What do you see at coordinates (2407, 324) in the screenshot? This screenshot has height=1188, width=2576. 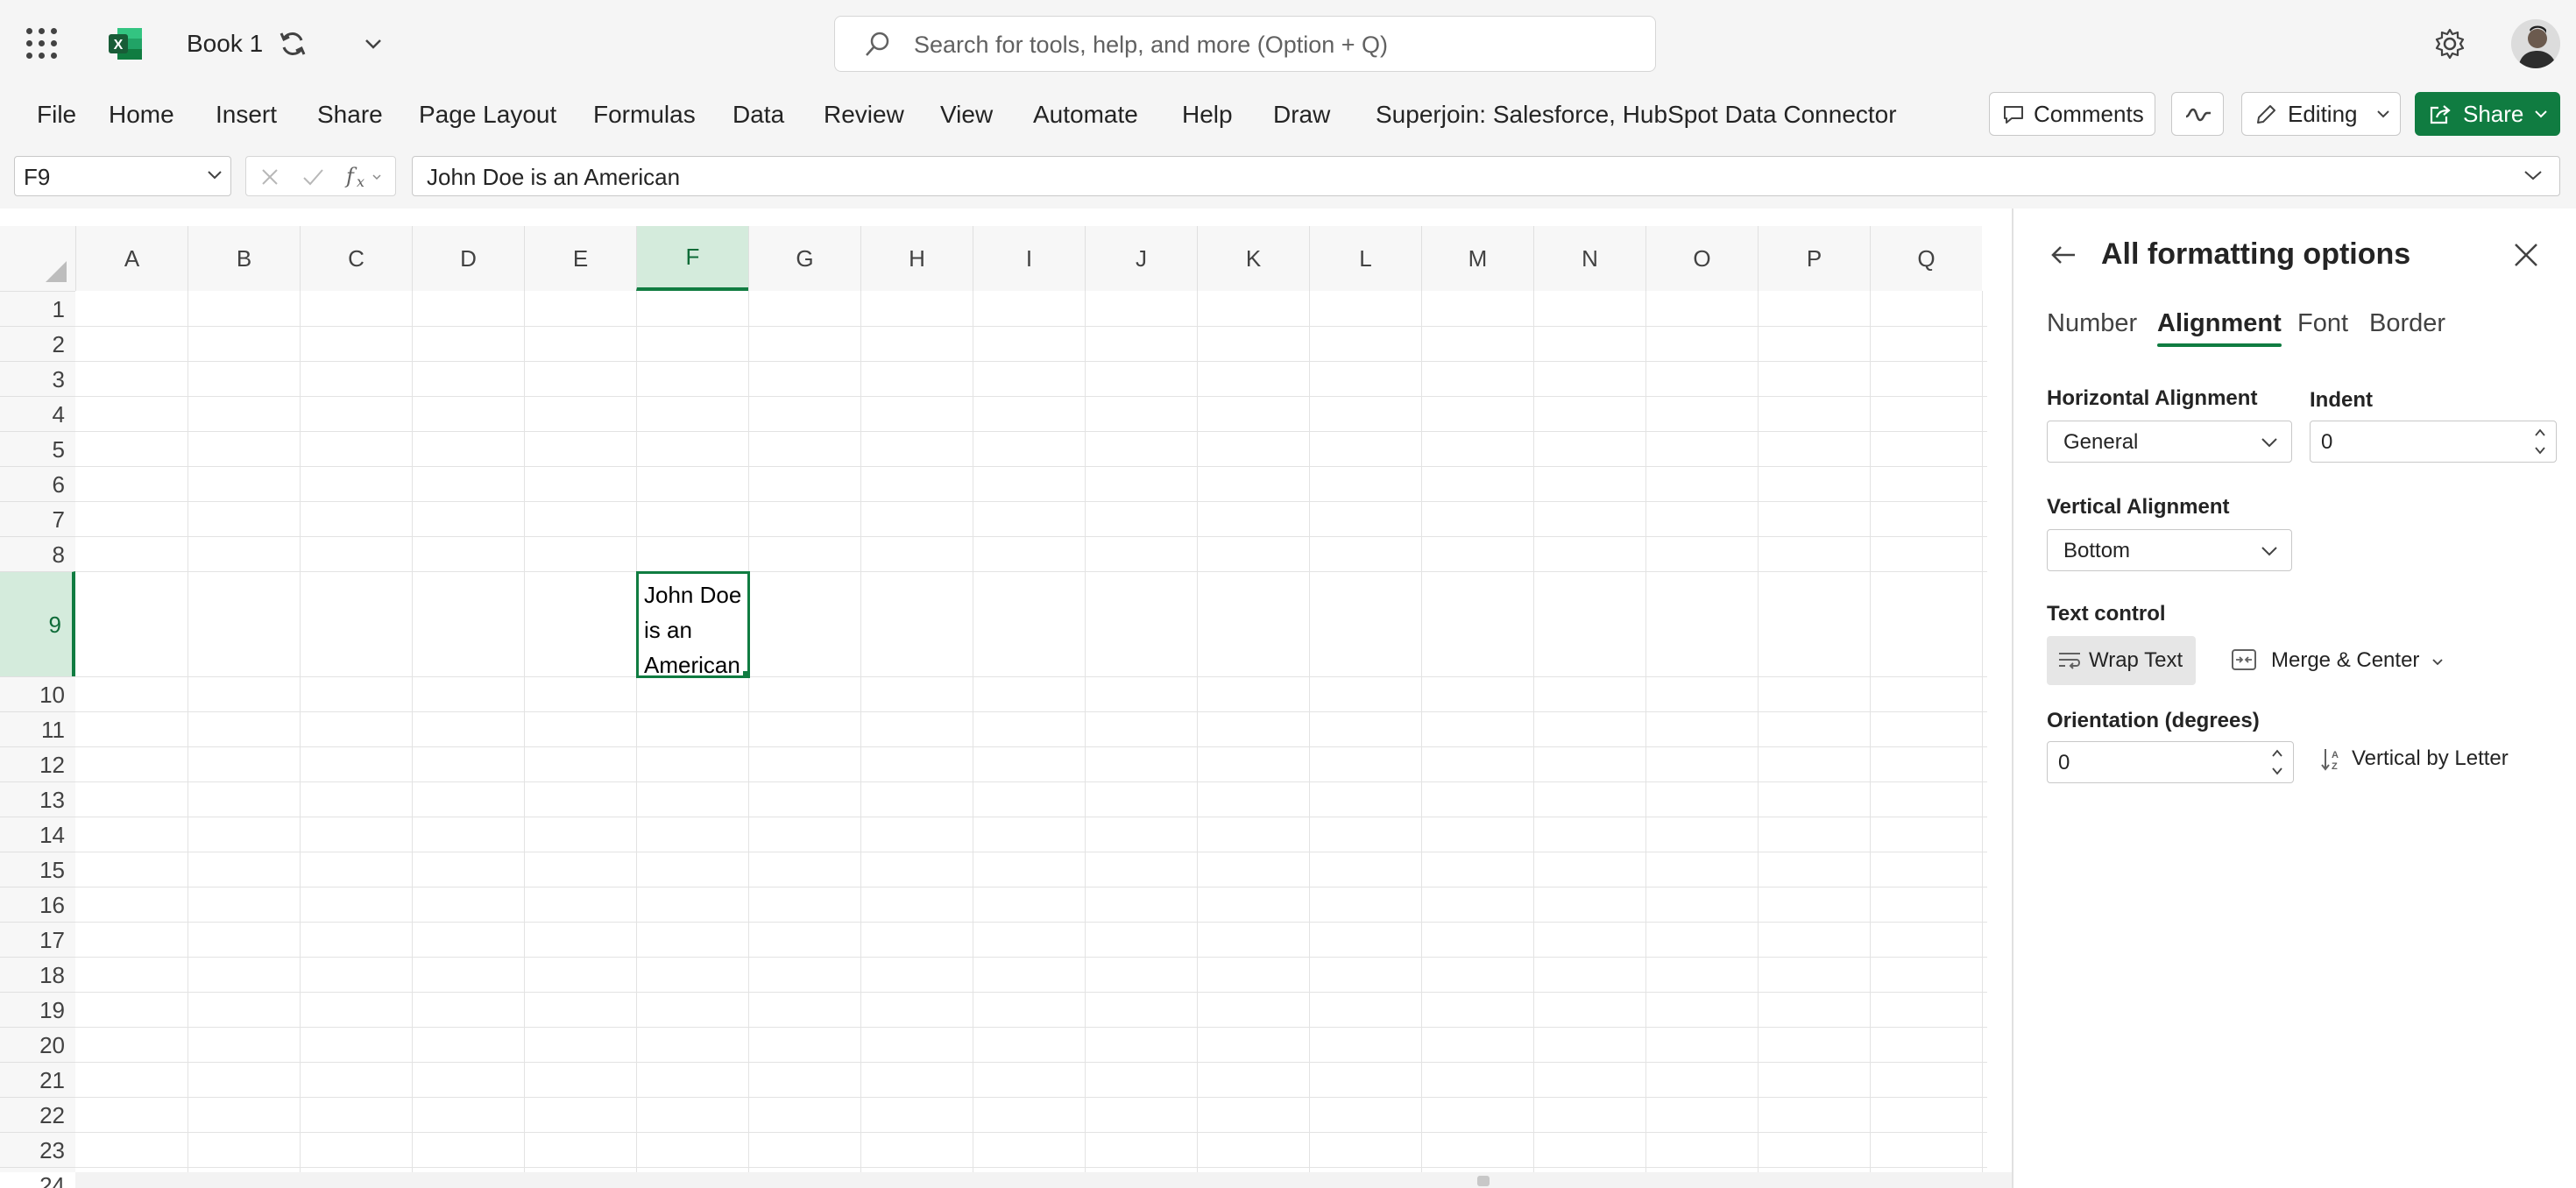 I see `tab-border: Border` at bounding box center [2407, 324].